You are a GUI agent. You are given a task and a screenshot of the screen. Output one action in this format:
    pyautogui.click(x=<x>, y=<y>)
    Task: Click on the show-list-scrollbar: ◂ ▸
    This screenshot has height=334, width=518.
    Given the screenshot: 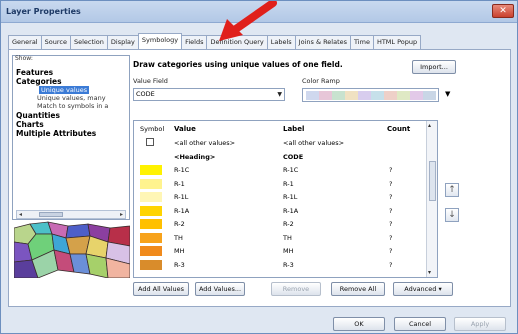 What is the action you would take?
    pyautogui.click(x=71, y=214)
    